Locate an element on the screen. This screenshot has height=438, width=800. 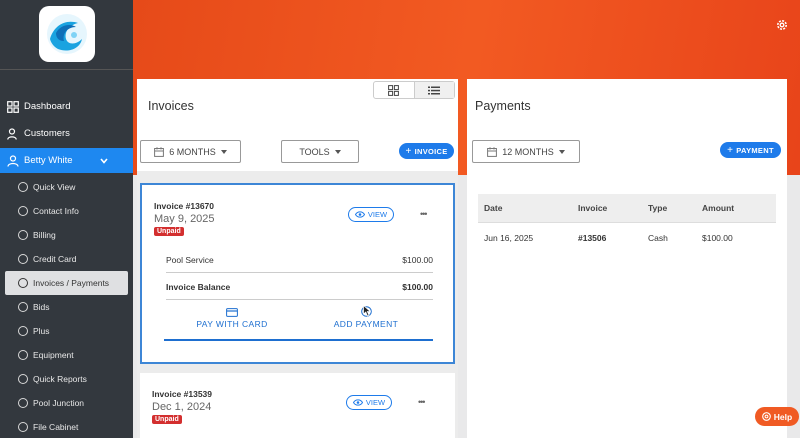
sidebar-item-bids: Bids is located at coordinates (66, 307).